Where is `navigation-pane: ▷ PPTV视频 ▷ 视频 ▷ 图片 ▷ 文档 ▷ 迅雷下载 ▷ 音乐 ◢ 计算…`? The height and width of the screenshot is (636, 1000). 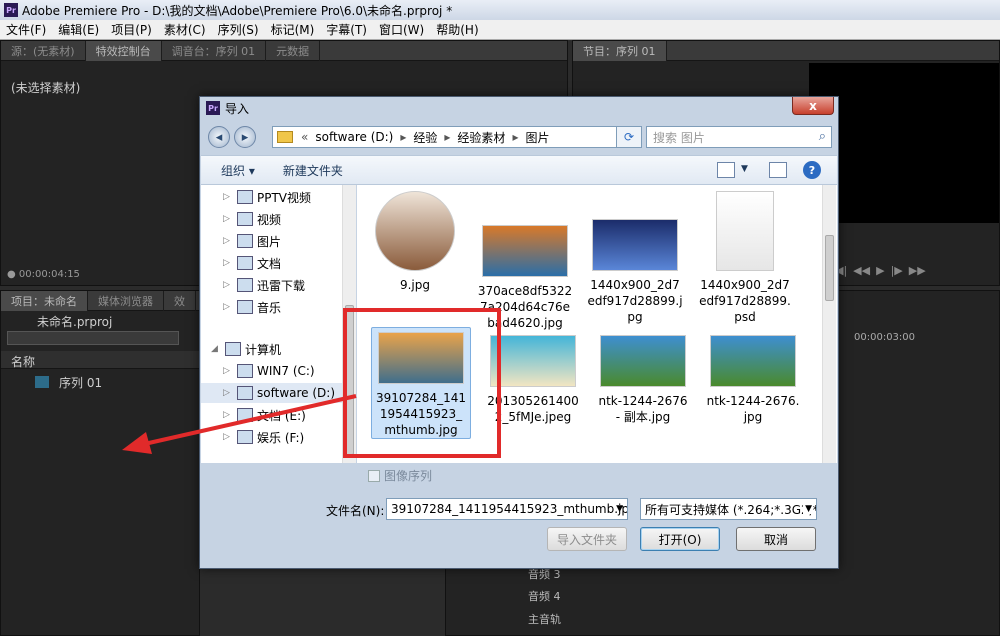
navigation-pane: ▷ PPTV视频 ▷ 视频 ▷ 图片 ▷ 文档 ▷ 迅雷下载 ▷ 音乐 ◢ 计算… is located at coordinates (278, 324).